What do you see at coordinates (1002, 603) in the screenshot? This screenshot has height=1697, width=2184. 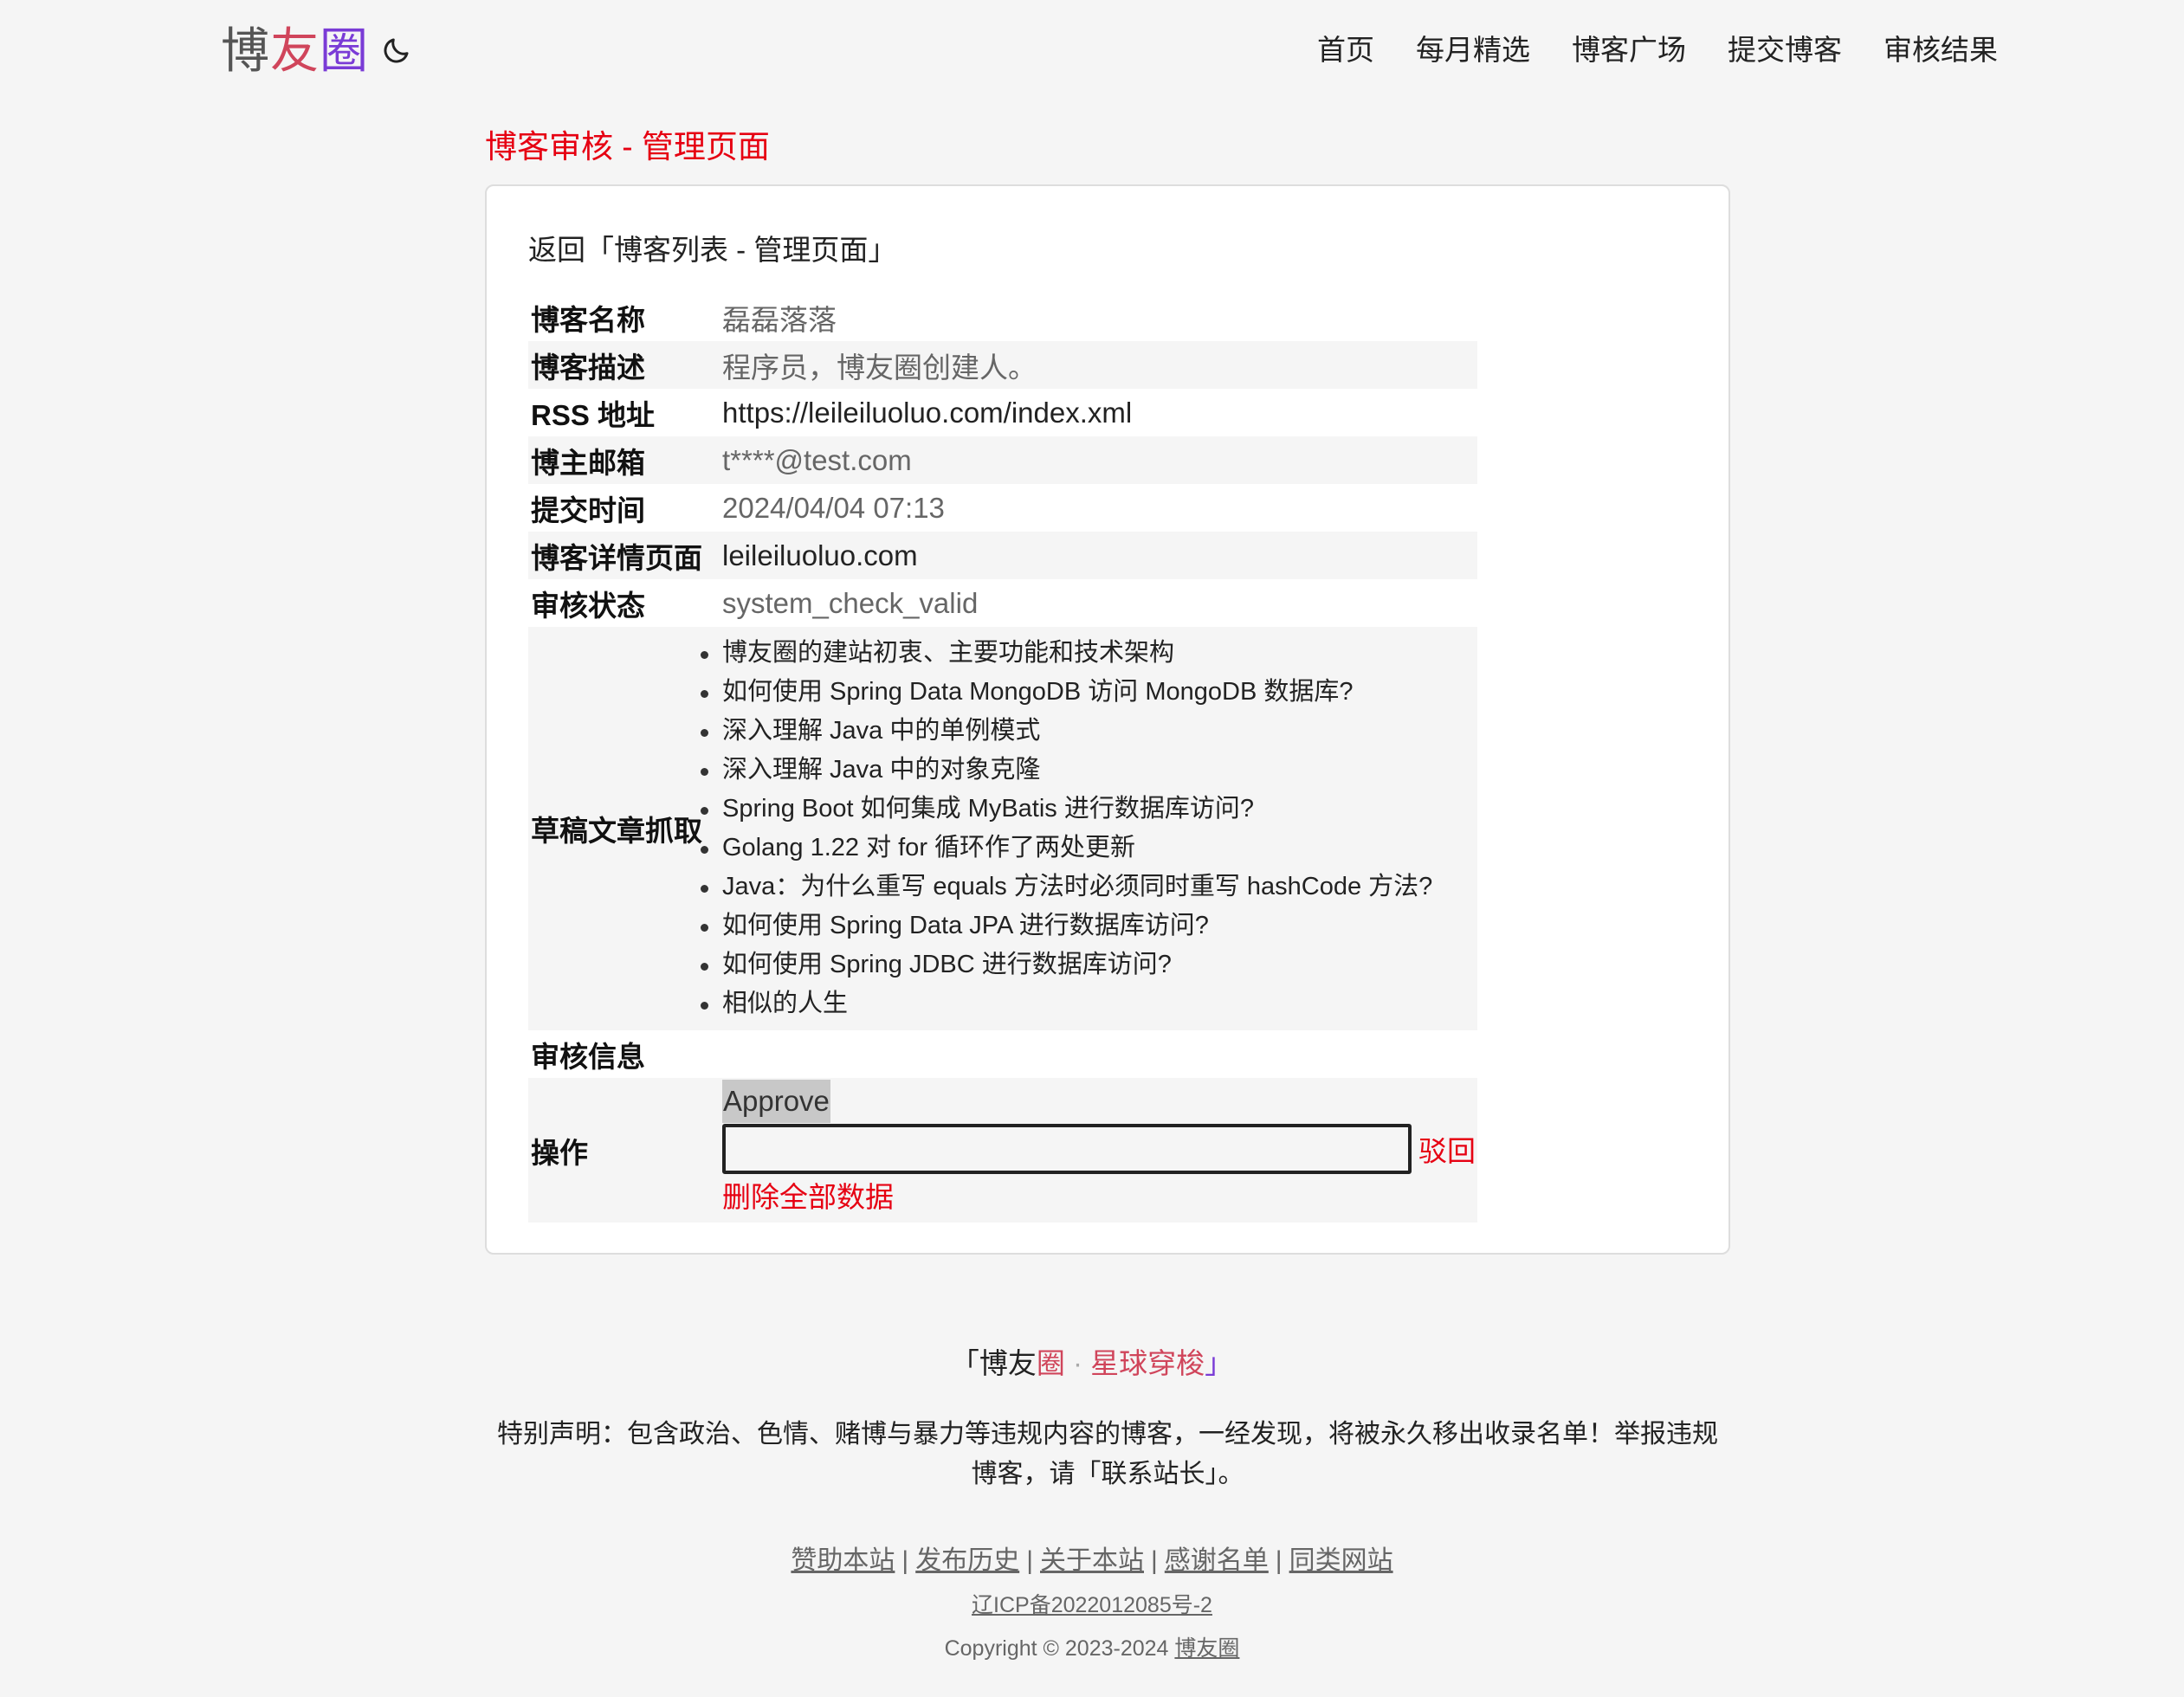 I see `row-review-status: 审核状态 system_check_valid` at bounding box center [1002, 603].